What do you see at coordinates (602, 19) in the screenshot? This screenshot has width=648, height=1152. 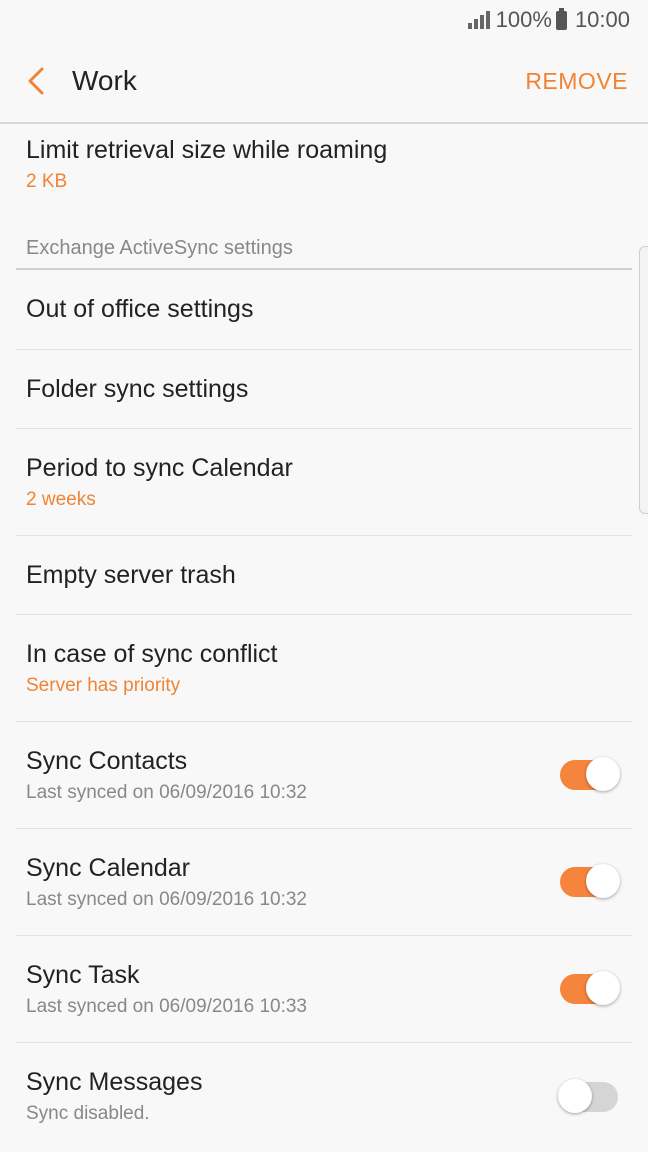 I see `clock: 10:00` at bounding box center [602, 19].